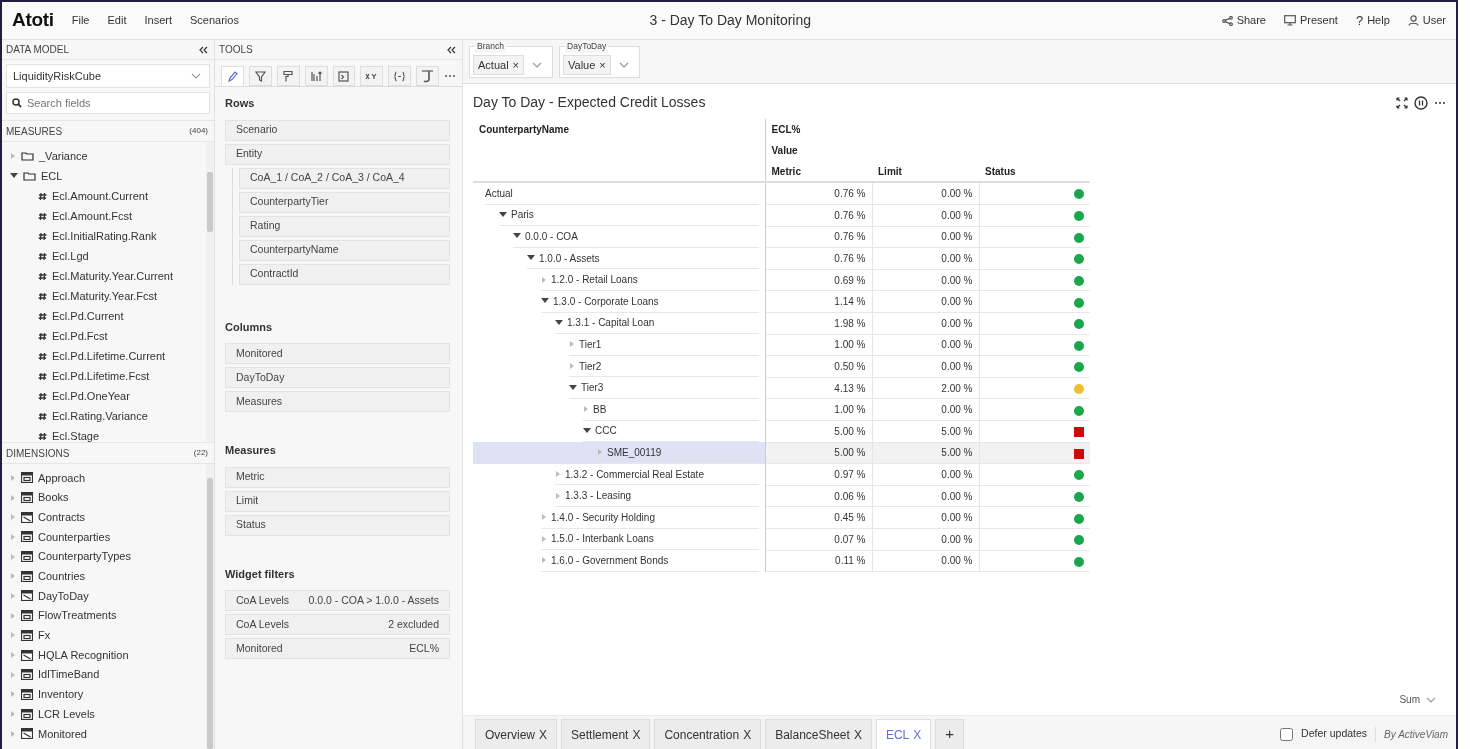 The width and height of the screenshot is (1470, 749). I want to click on field-chip: Scenario, so click(337, 130).